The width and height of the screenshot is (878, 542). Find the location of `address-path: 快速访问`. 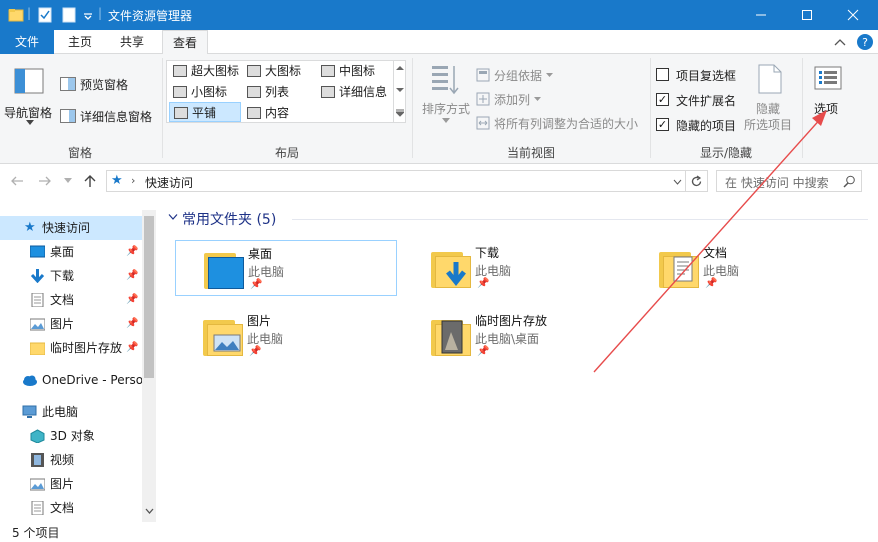

address-path: 快速访问 is located at coordinates (169, 182).